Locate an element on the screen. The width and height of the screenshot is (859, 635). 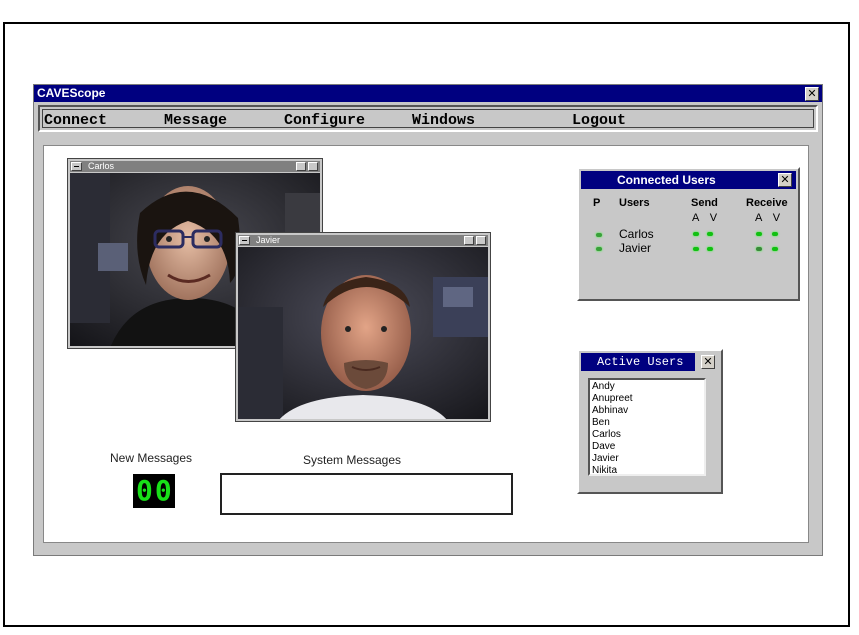
new-messages-counter: 00 is located at coordinates (154, 491).